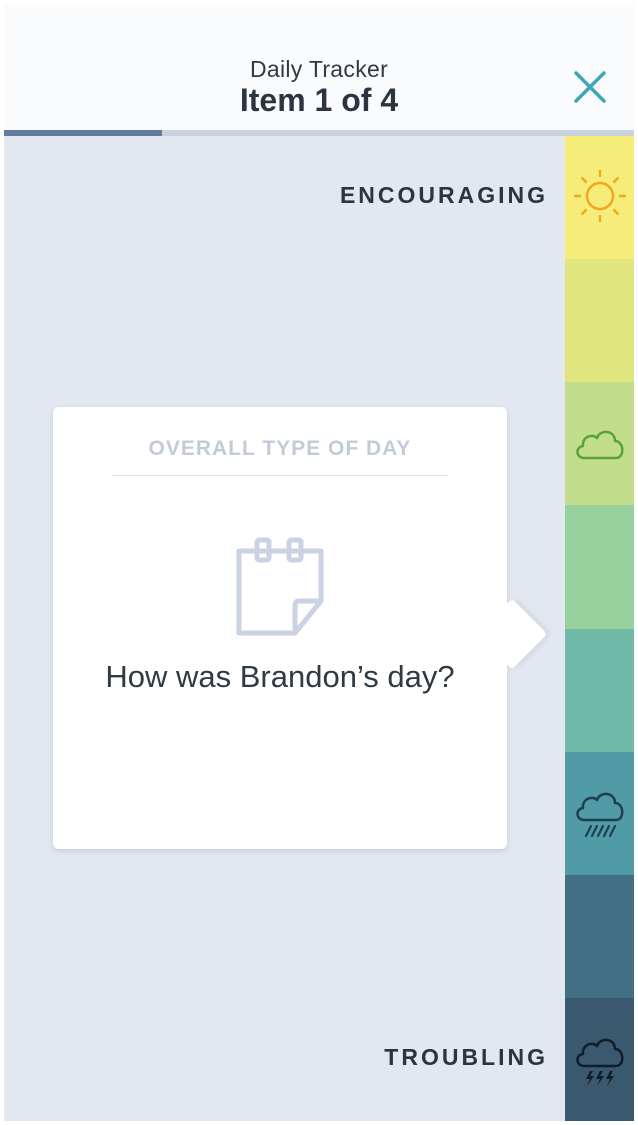  What do you see at coordinates (280, 475) in the screenshot?
I see `card-divider` at bounding box center [280, 475].